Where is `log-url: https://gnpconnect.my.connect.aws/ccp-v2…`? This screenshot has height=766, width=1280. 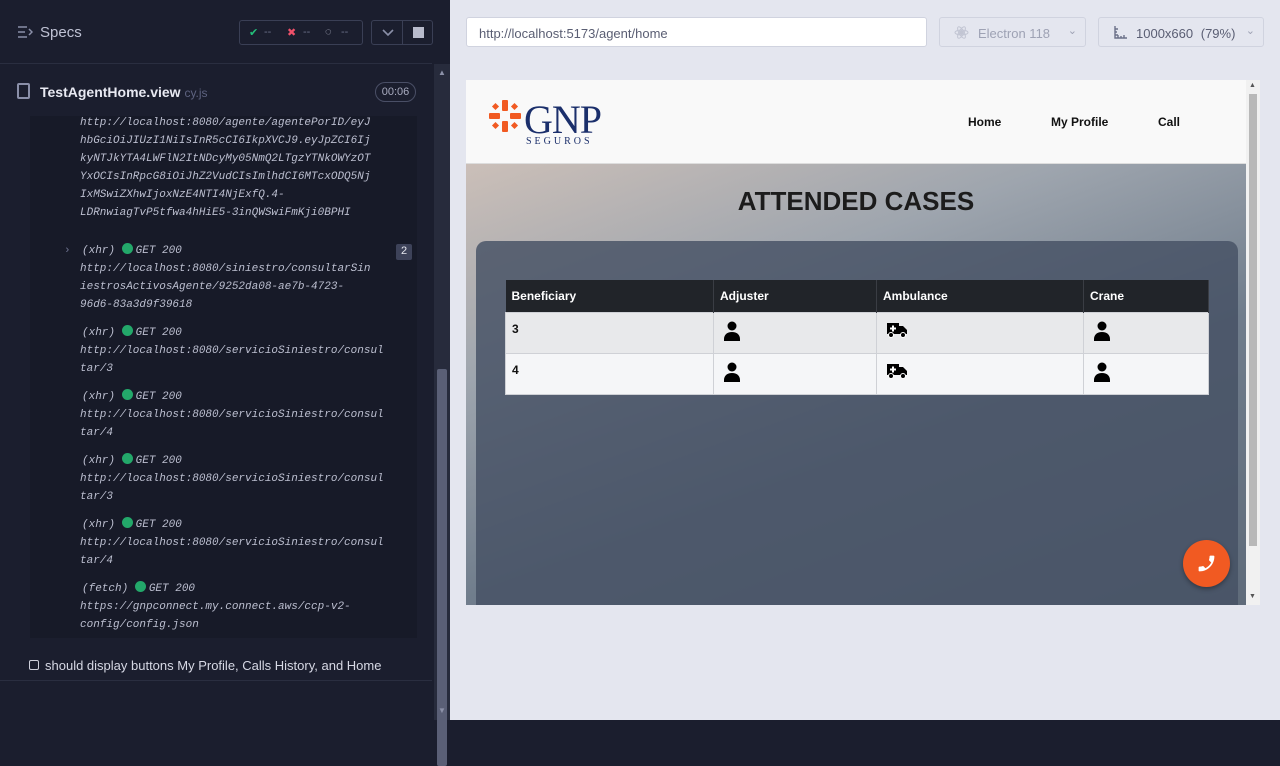 log-url: https://gnpconnect.my.connect.aws/ccp-v2… is located at coordinates (215, 616).